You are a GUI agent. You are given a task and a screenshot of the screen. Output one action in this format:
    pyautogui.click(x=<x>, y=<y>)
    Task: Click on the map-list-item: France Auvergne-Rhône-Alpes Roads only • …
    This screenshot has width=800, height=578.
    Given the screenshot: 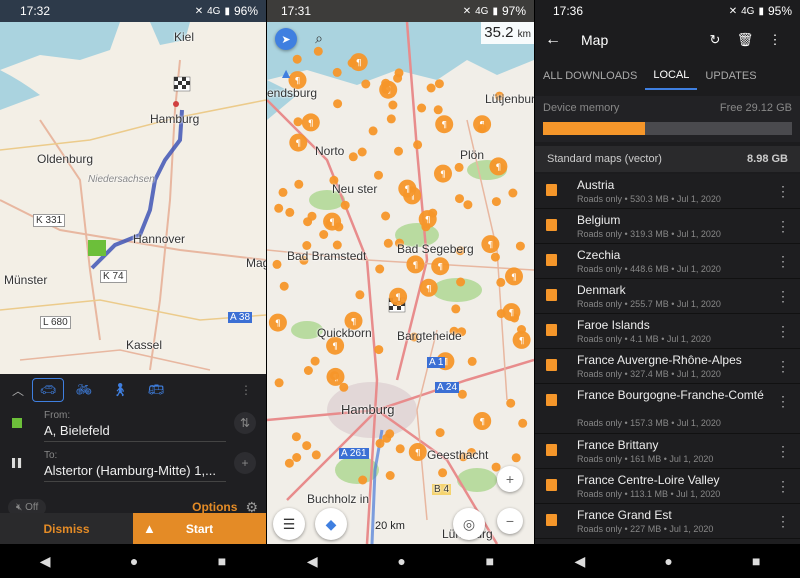 What is the action you would take?
    pyautogui.click(x=667, y=366)
    